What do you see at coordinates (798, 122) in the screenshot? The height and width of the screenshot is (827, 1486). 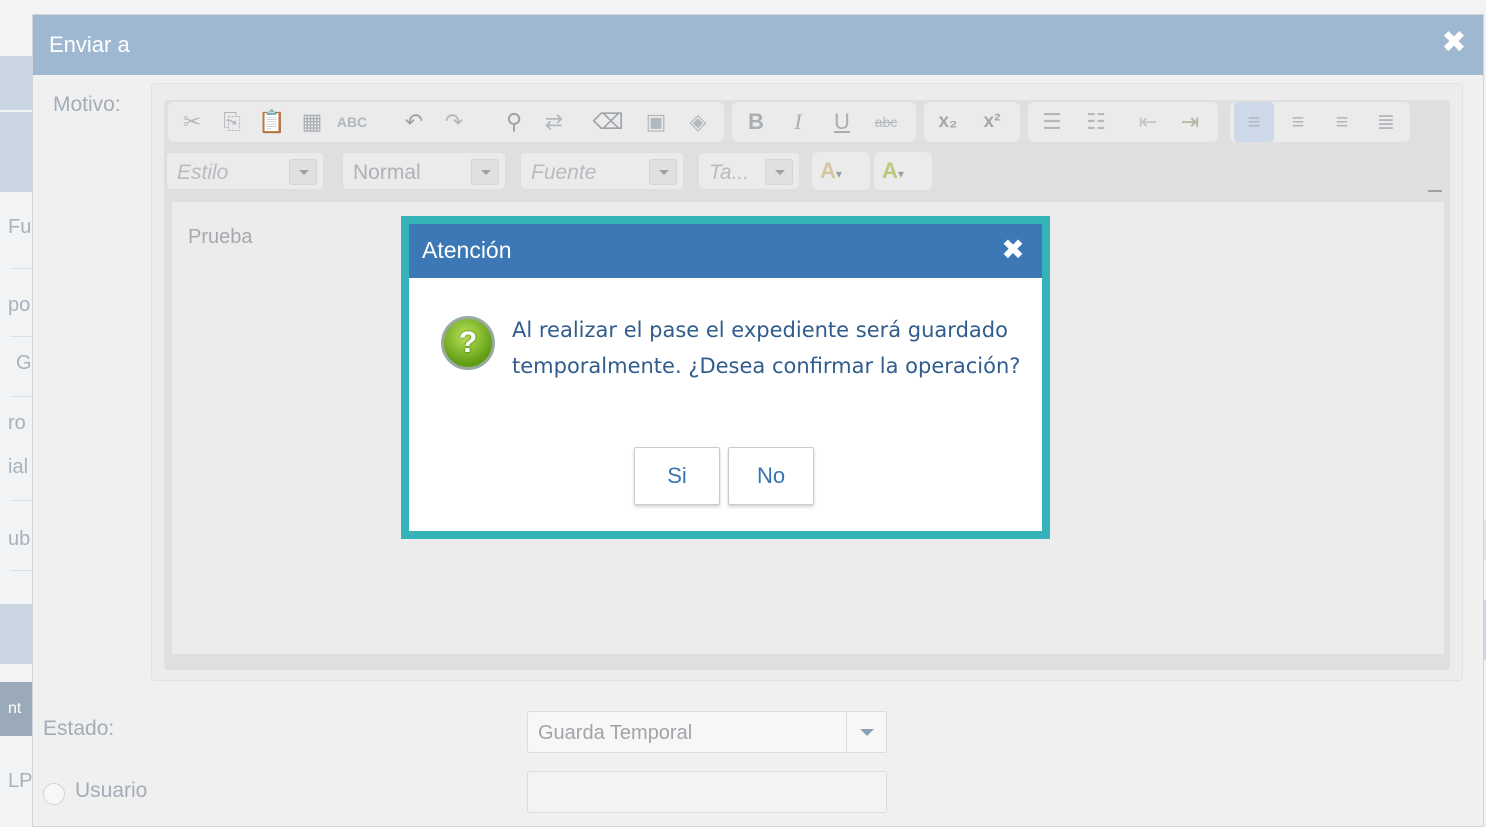 I see `italic-icon: I` at bounding box center [798, 122].